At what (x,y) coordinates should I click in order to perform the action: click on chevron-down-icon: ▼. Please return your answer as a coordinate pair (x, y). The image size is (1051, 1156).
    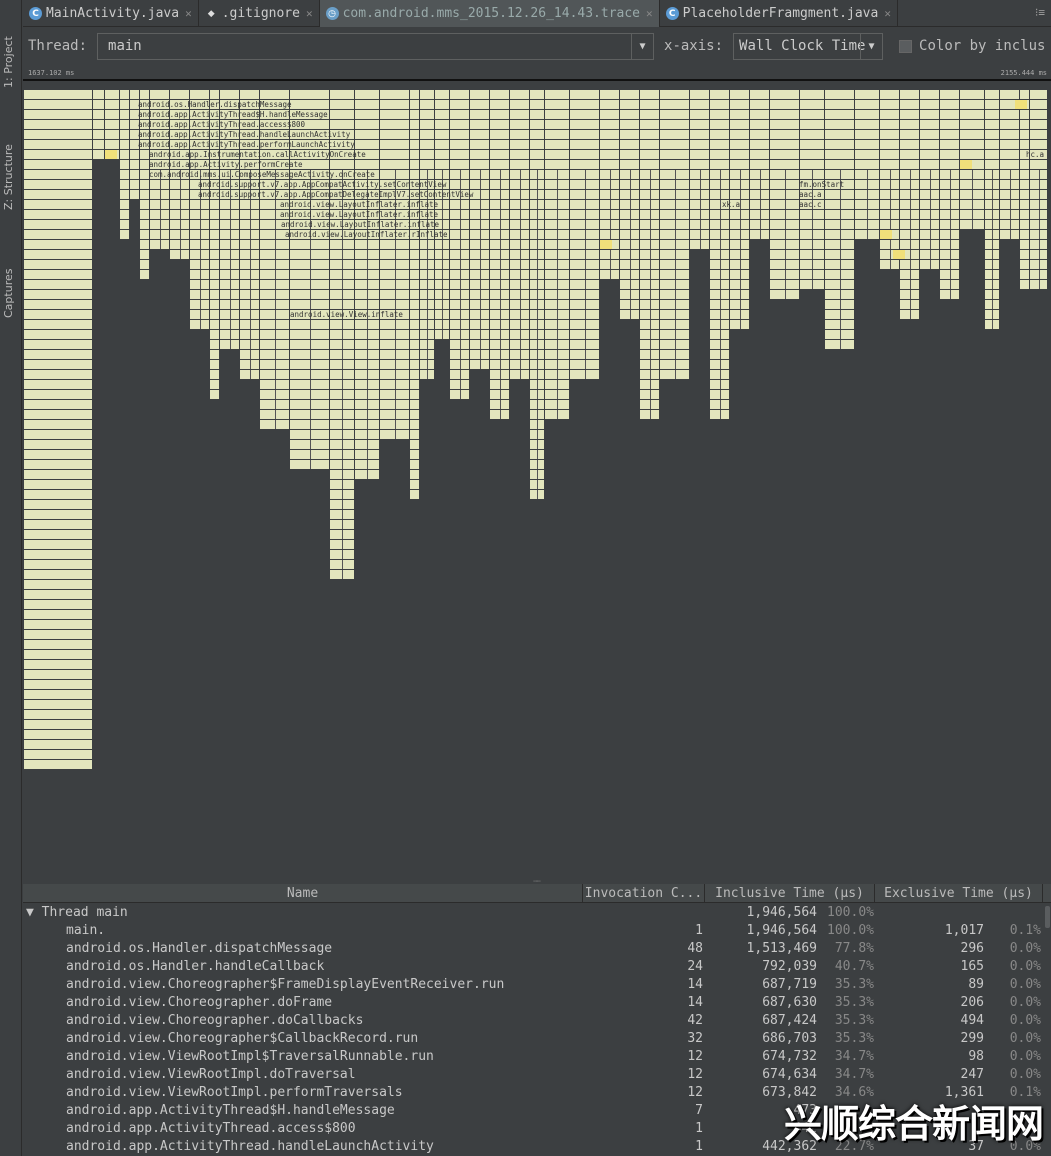
    Looking at the image, I should click on (642, 46).